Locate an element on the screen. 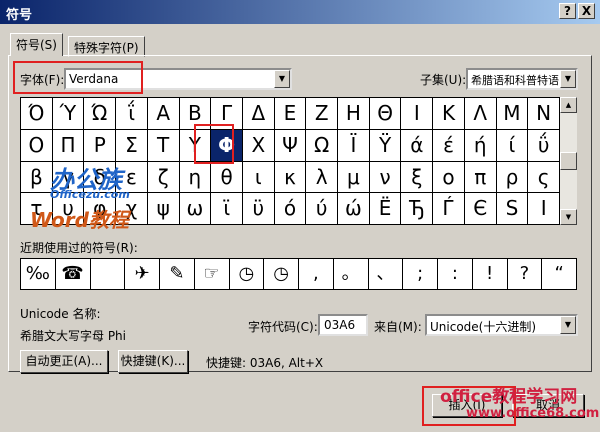 The height and width of the screenshot is (432, 600). symbol-cell: ρ is located at coordinates (512, 177).